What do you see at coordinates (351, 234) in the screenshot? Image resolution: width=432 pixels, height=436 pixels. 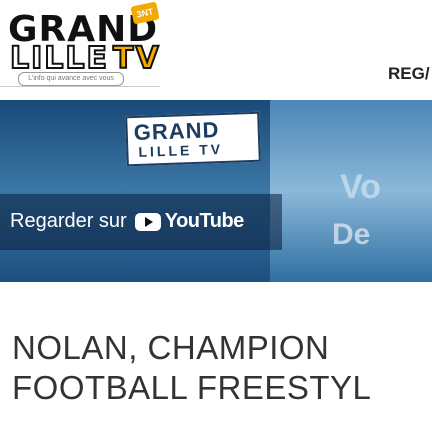 I see `video-bg-text-2: De` at bounding box center [351, 234].